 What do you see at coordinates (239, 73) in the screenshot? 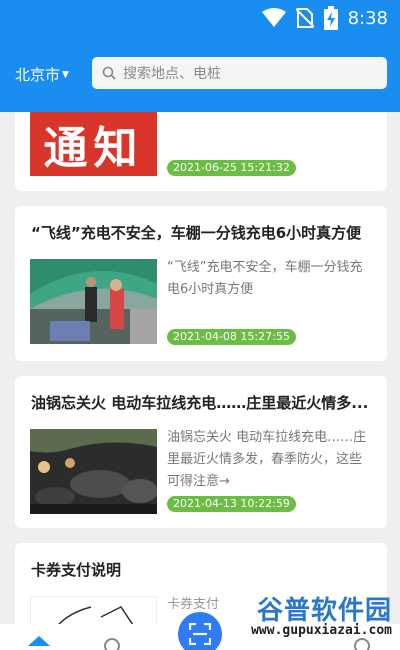
I see `search-input: 搜索地点、电桩` at bounding box center [239, 73].